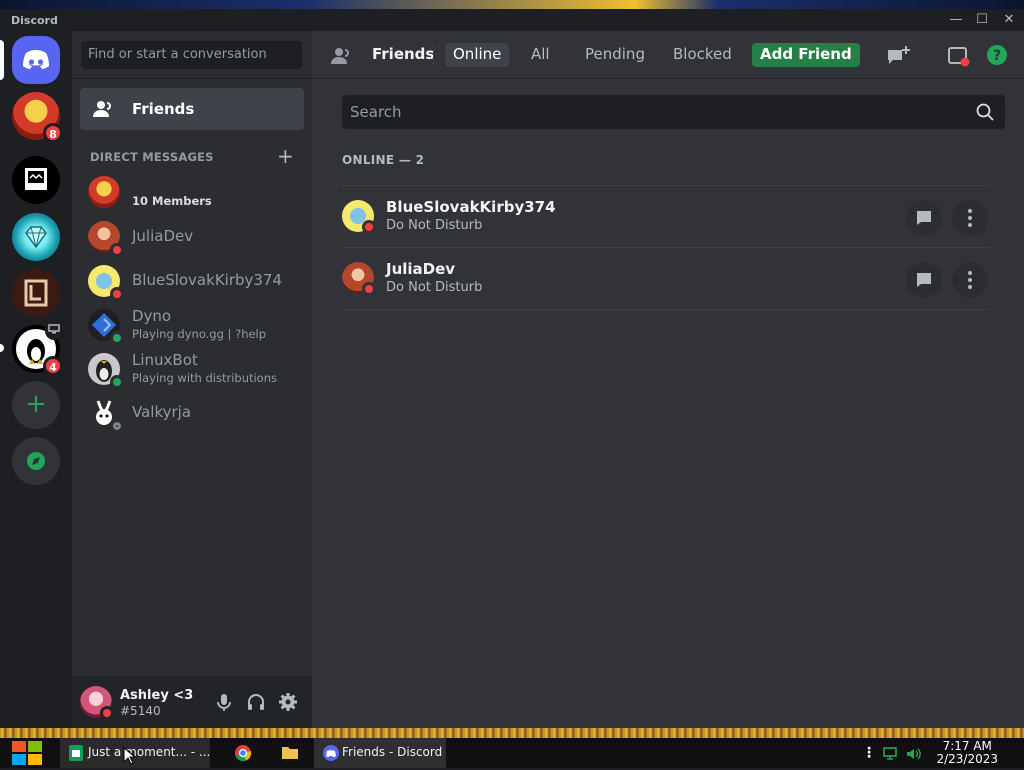 The image size is (1024, 770). I want to click on mouse-cursor-icon, so click(130, 757).